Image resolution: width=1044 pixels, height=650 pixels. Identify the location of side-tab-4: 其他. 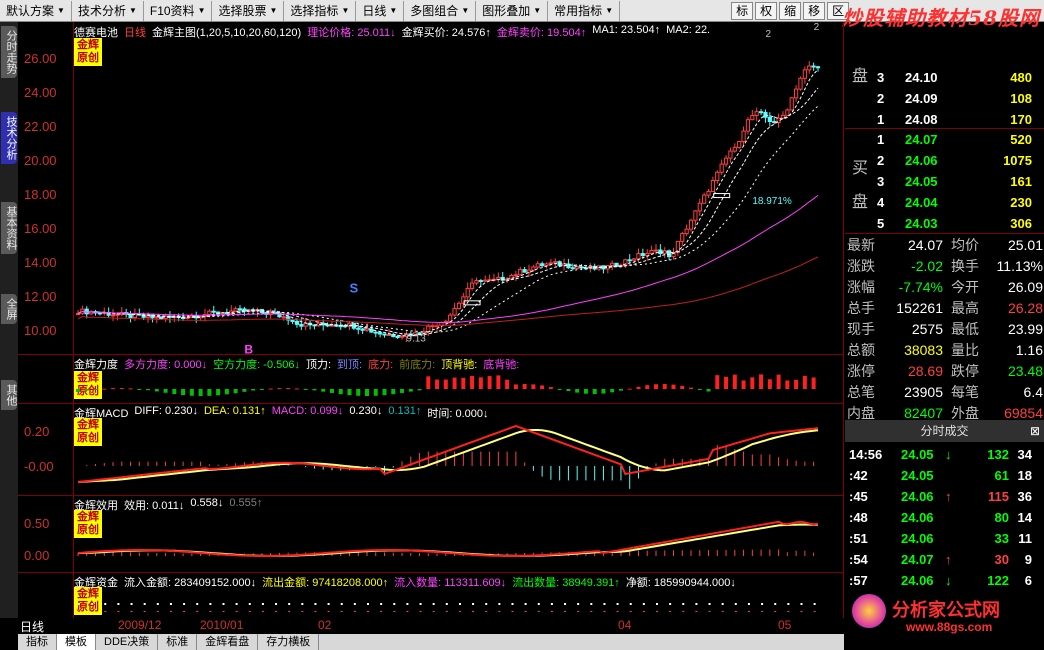
(9, 395).